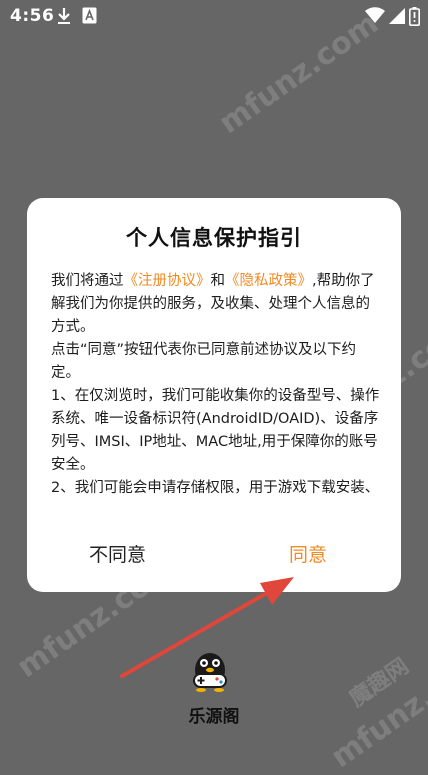  What do you see at coordinates (210, 671) in the screenshot?
I see `app-logo-icon` at bounding box center [210, 671].